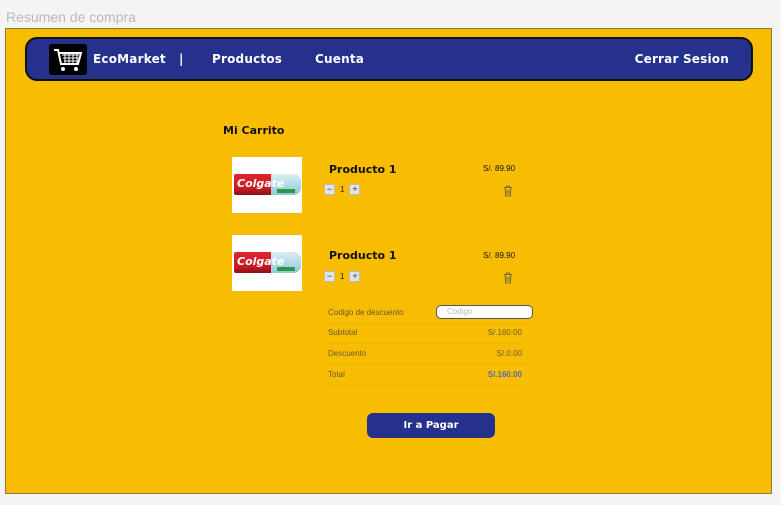  What do you see at coordinates (509, 353) in the screenshot?
I see `discount-value: S/.0.00` at bounding box center [509, 353].